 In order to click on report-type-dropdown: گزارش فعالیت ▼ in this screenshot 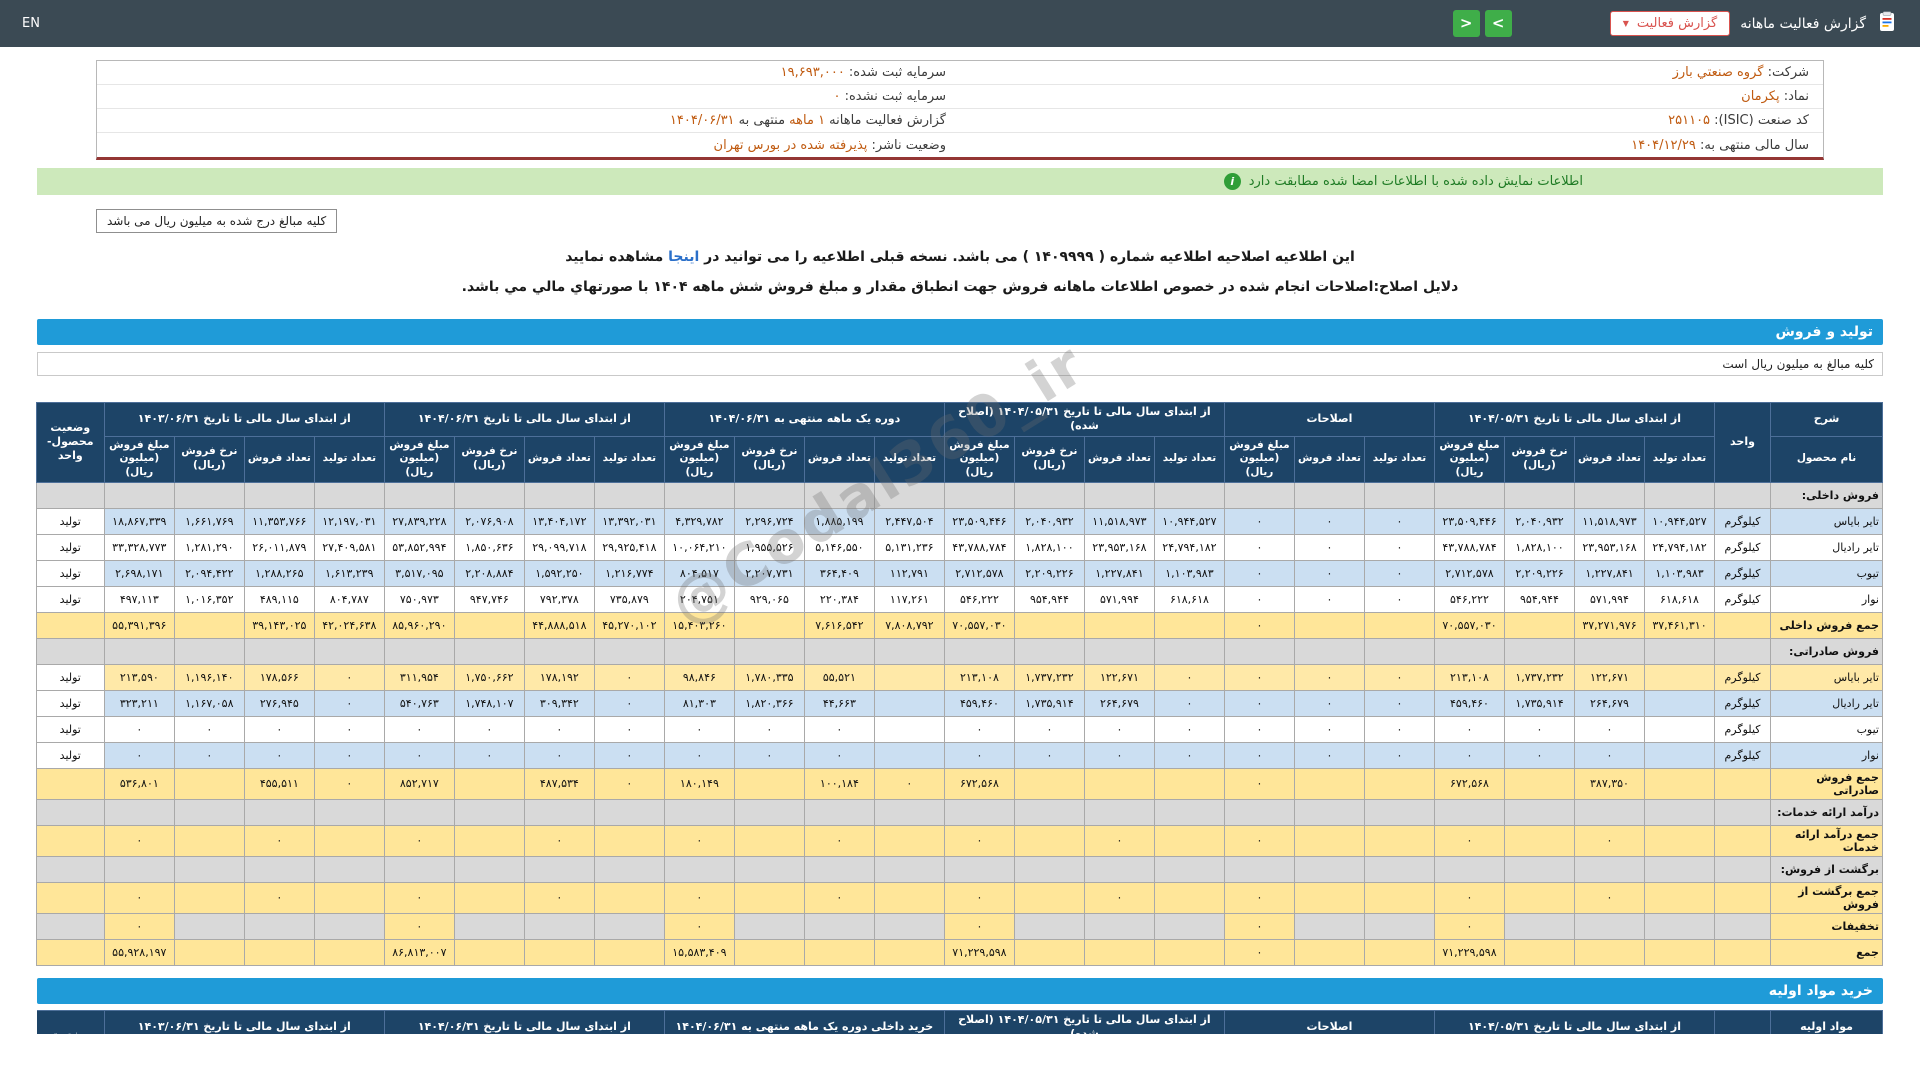, I will do `click(1670, 23)`.